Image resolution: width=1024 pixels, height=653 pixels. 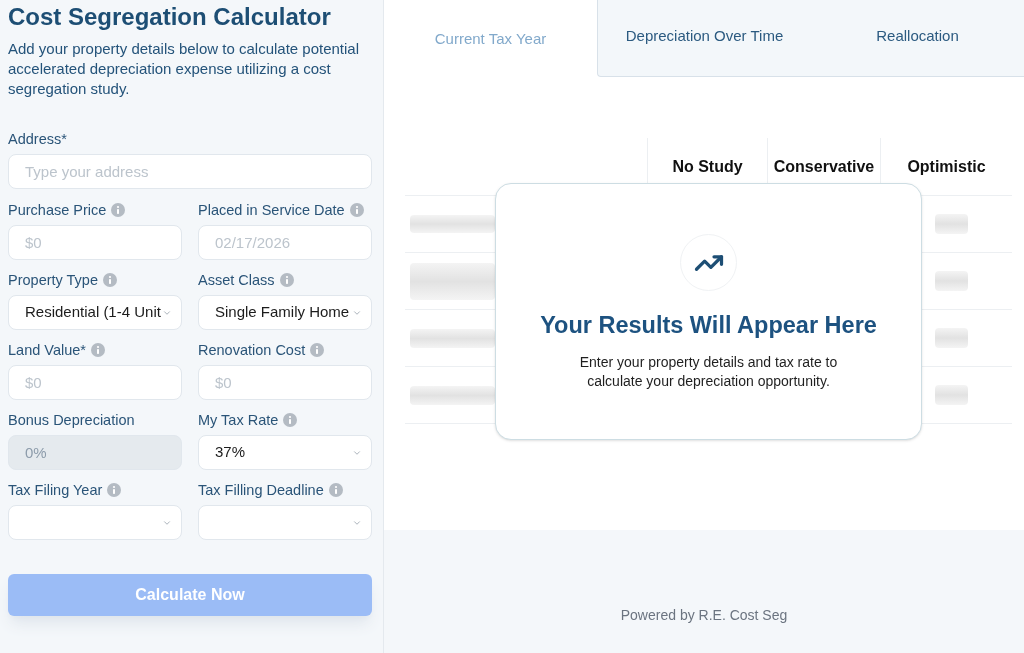 I want to click on select-field: 37%, so click(x=285, y=452).